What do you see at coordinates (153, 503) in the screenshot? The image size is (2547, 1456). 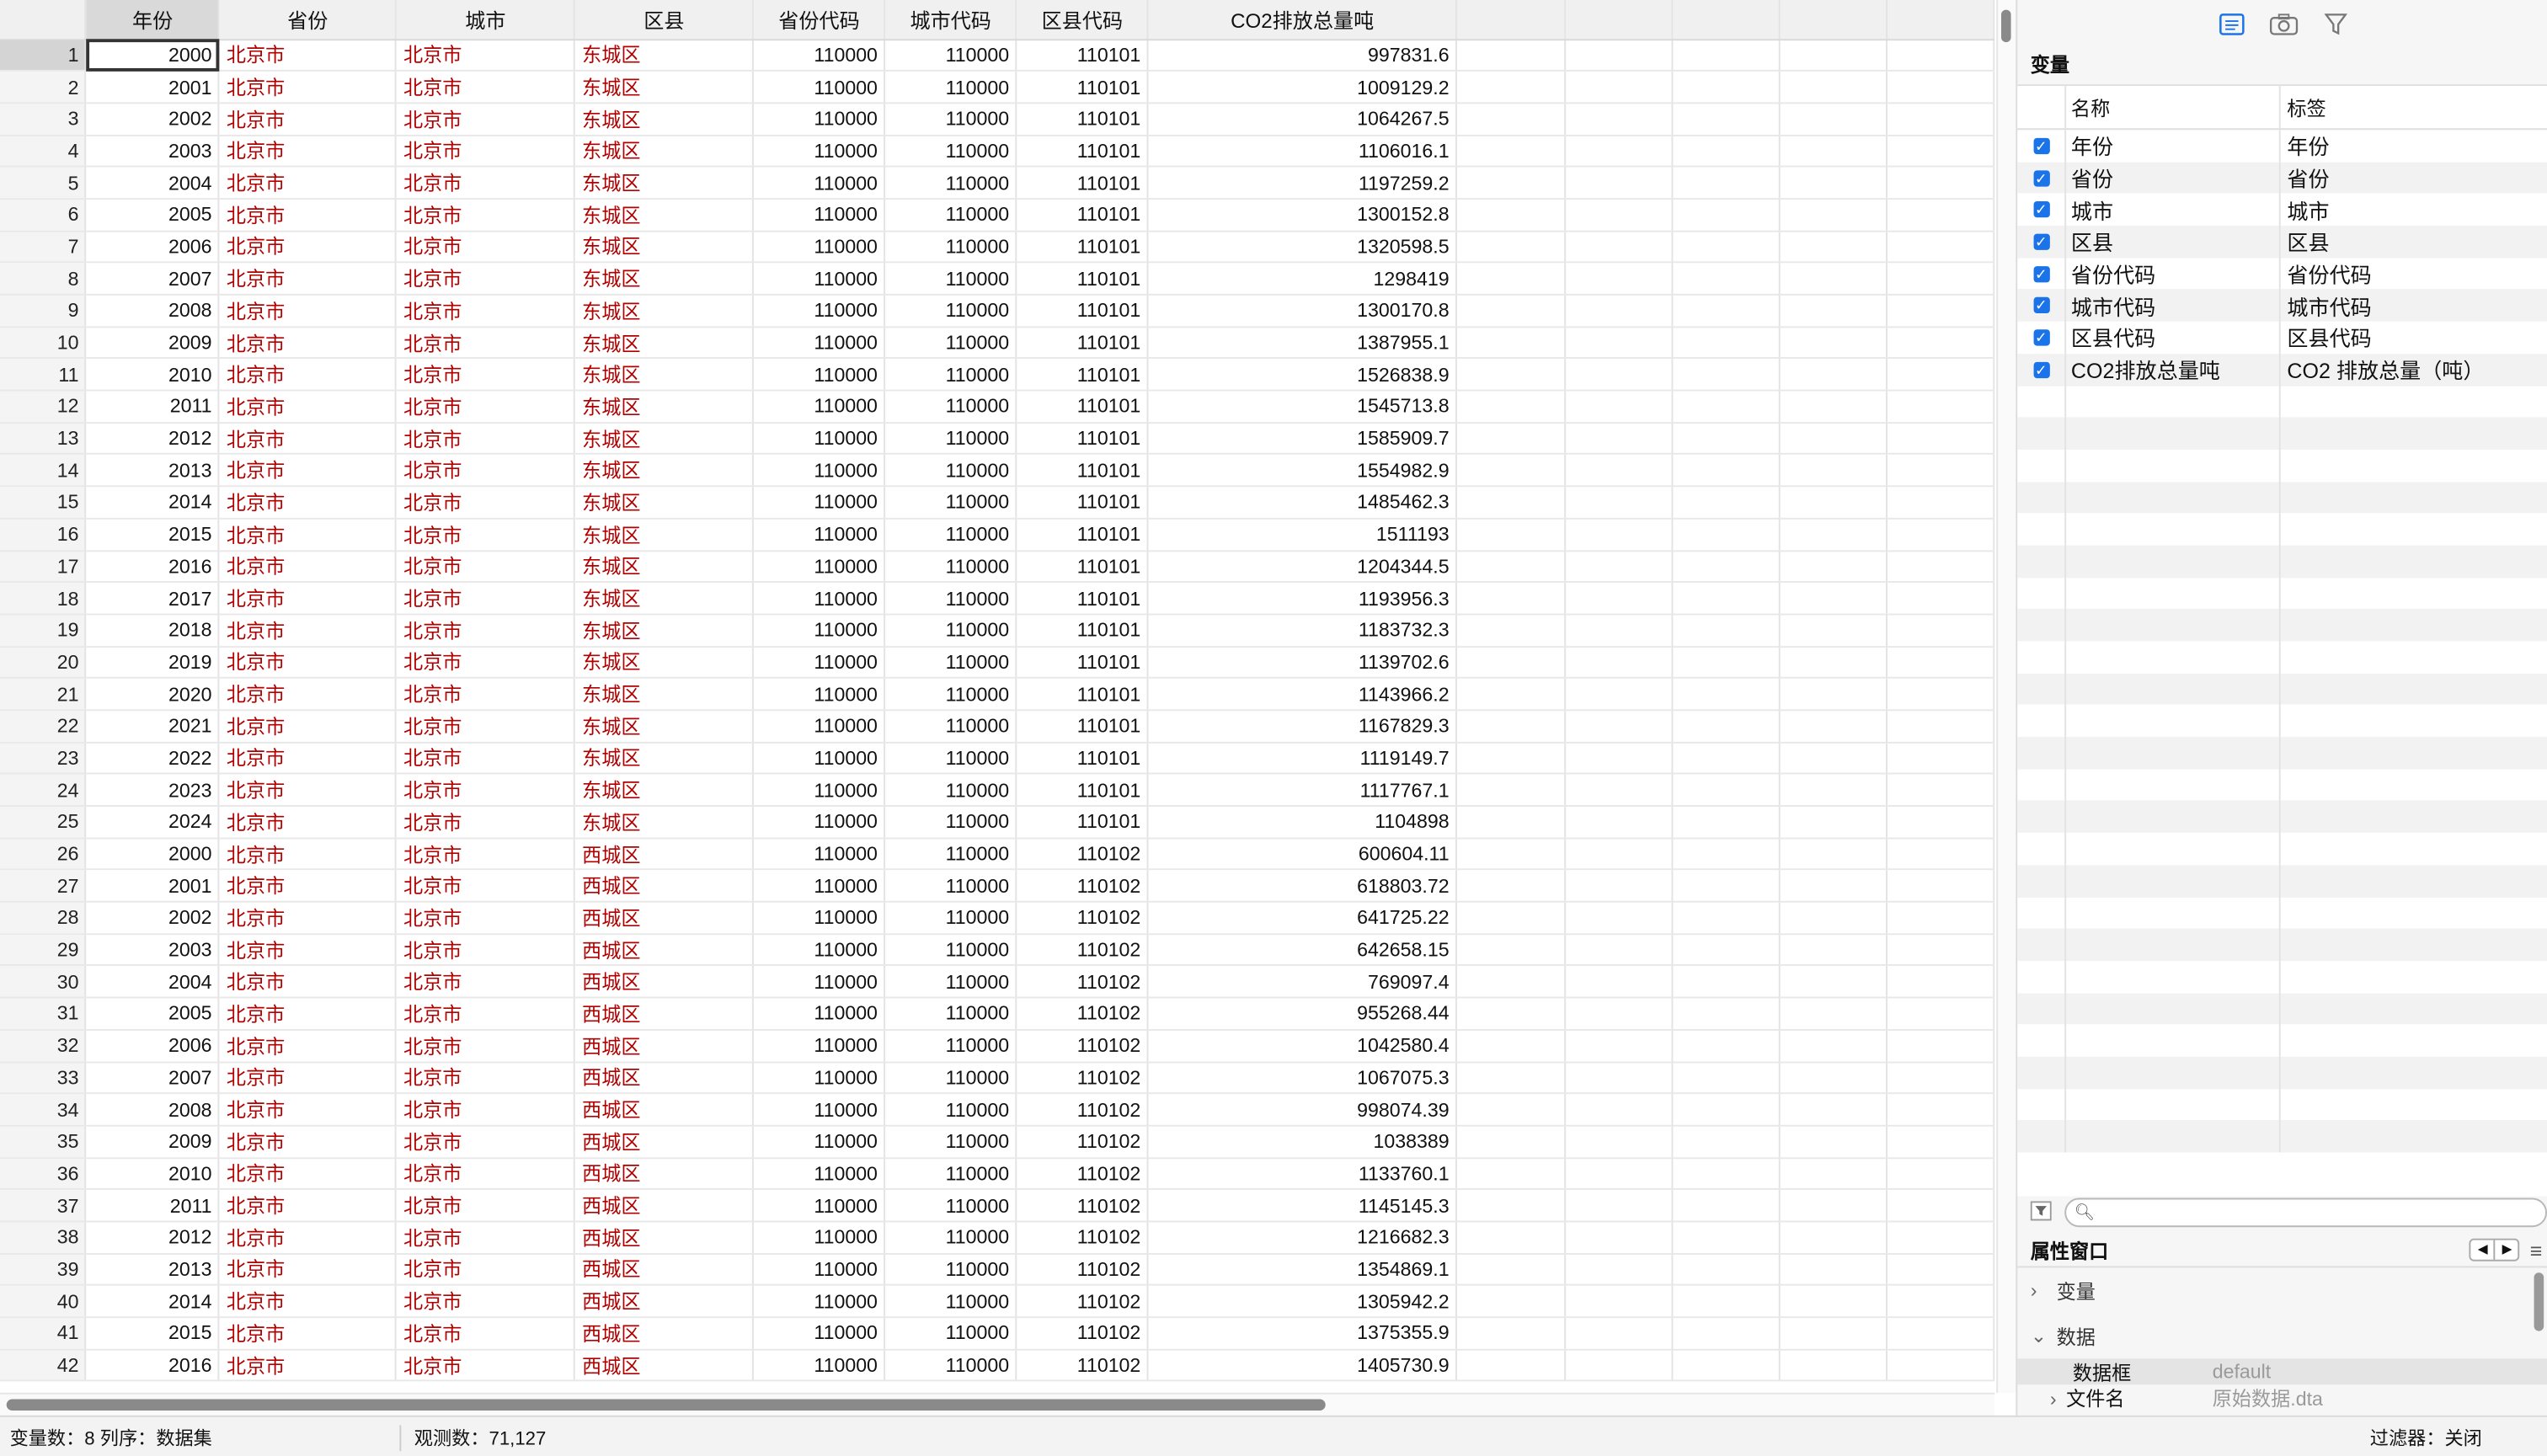 I see `cell-number: 2014` at bounding box center [153, 503].